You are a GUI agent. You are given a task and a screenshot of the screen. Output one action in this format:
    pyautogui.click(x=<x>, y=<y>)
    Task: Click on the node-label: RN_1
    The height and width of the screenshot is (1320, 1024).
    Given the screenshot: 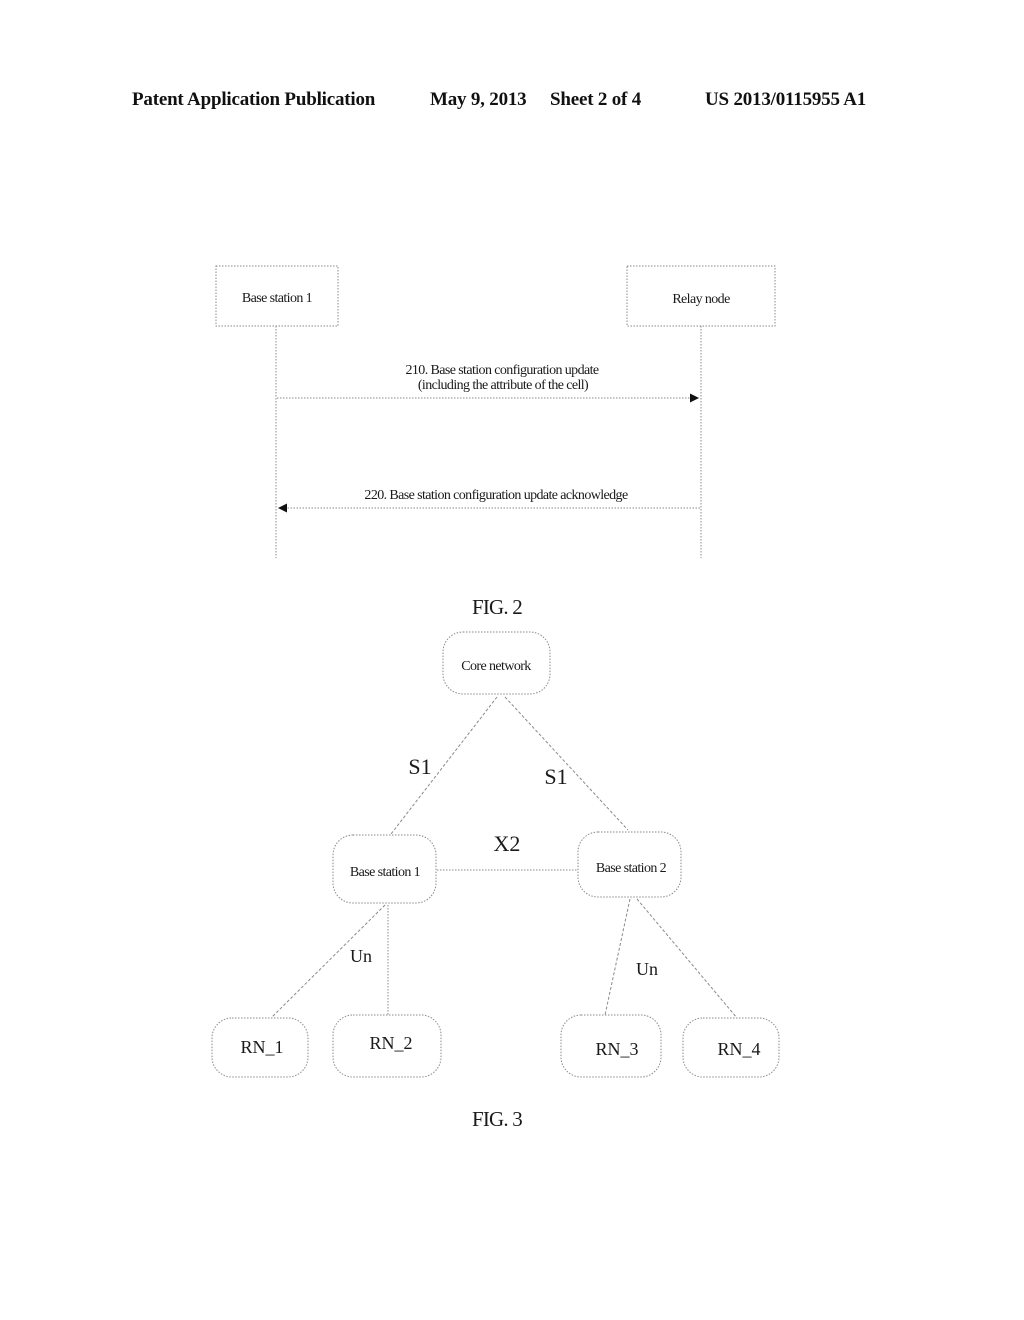 What is the action you would take?
    pyautogui.click(x=261, y=1047)
    